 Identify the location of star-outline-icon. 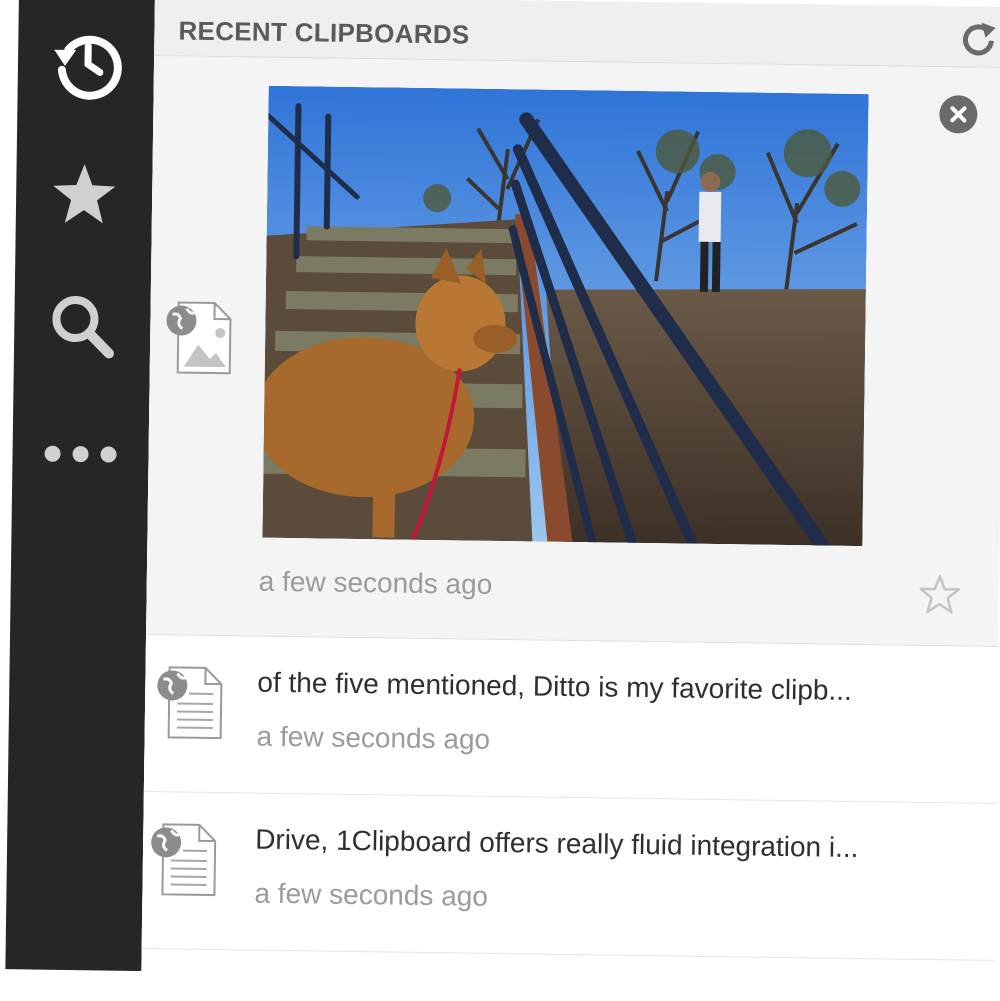
(939, 594).